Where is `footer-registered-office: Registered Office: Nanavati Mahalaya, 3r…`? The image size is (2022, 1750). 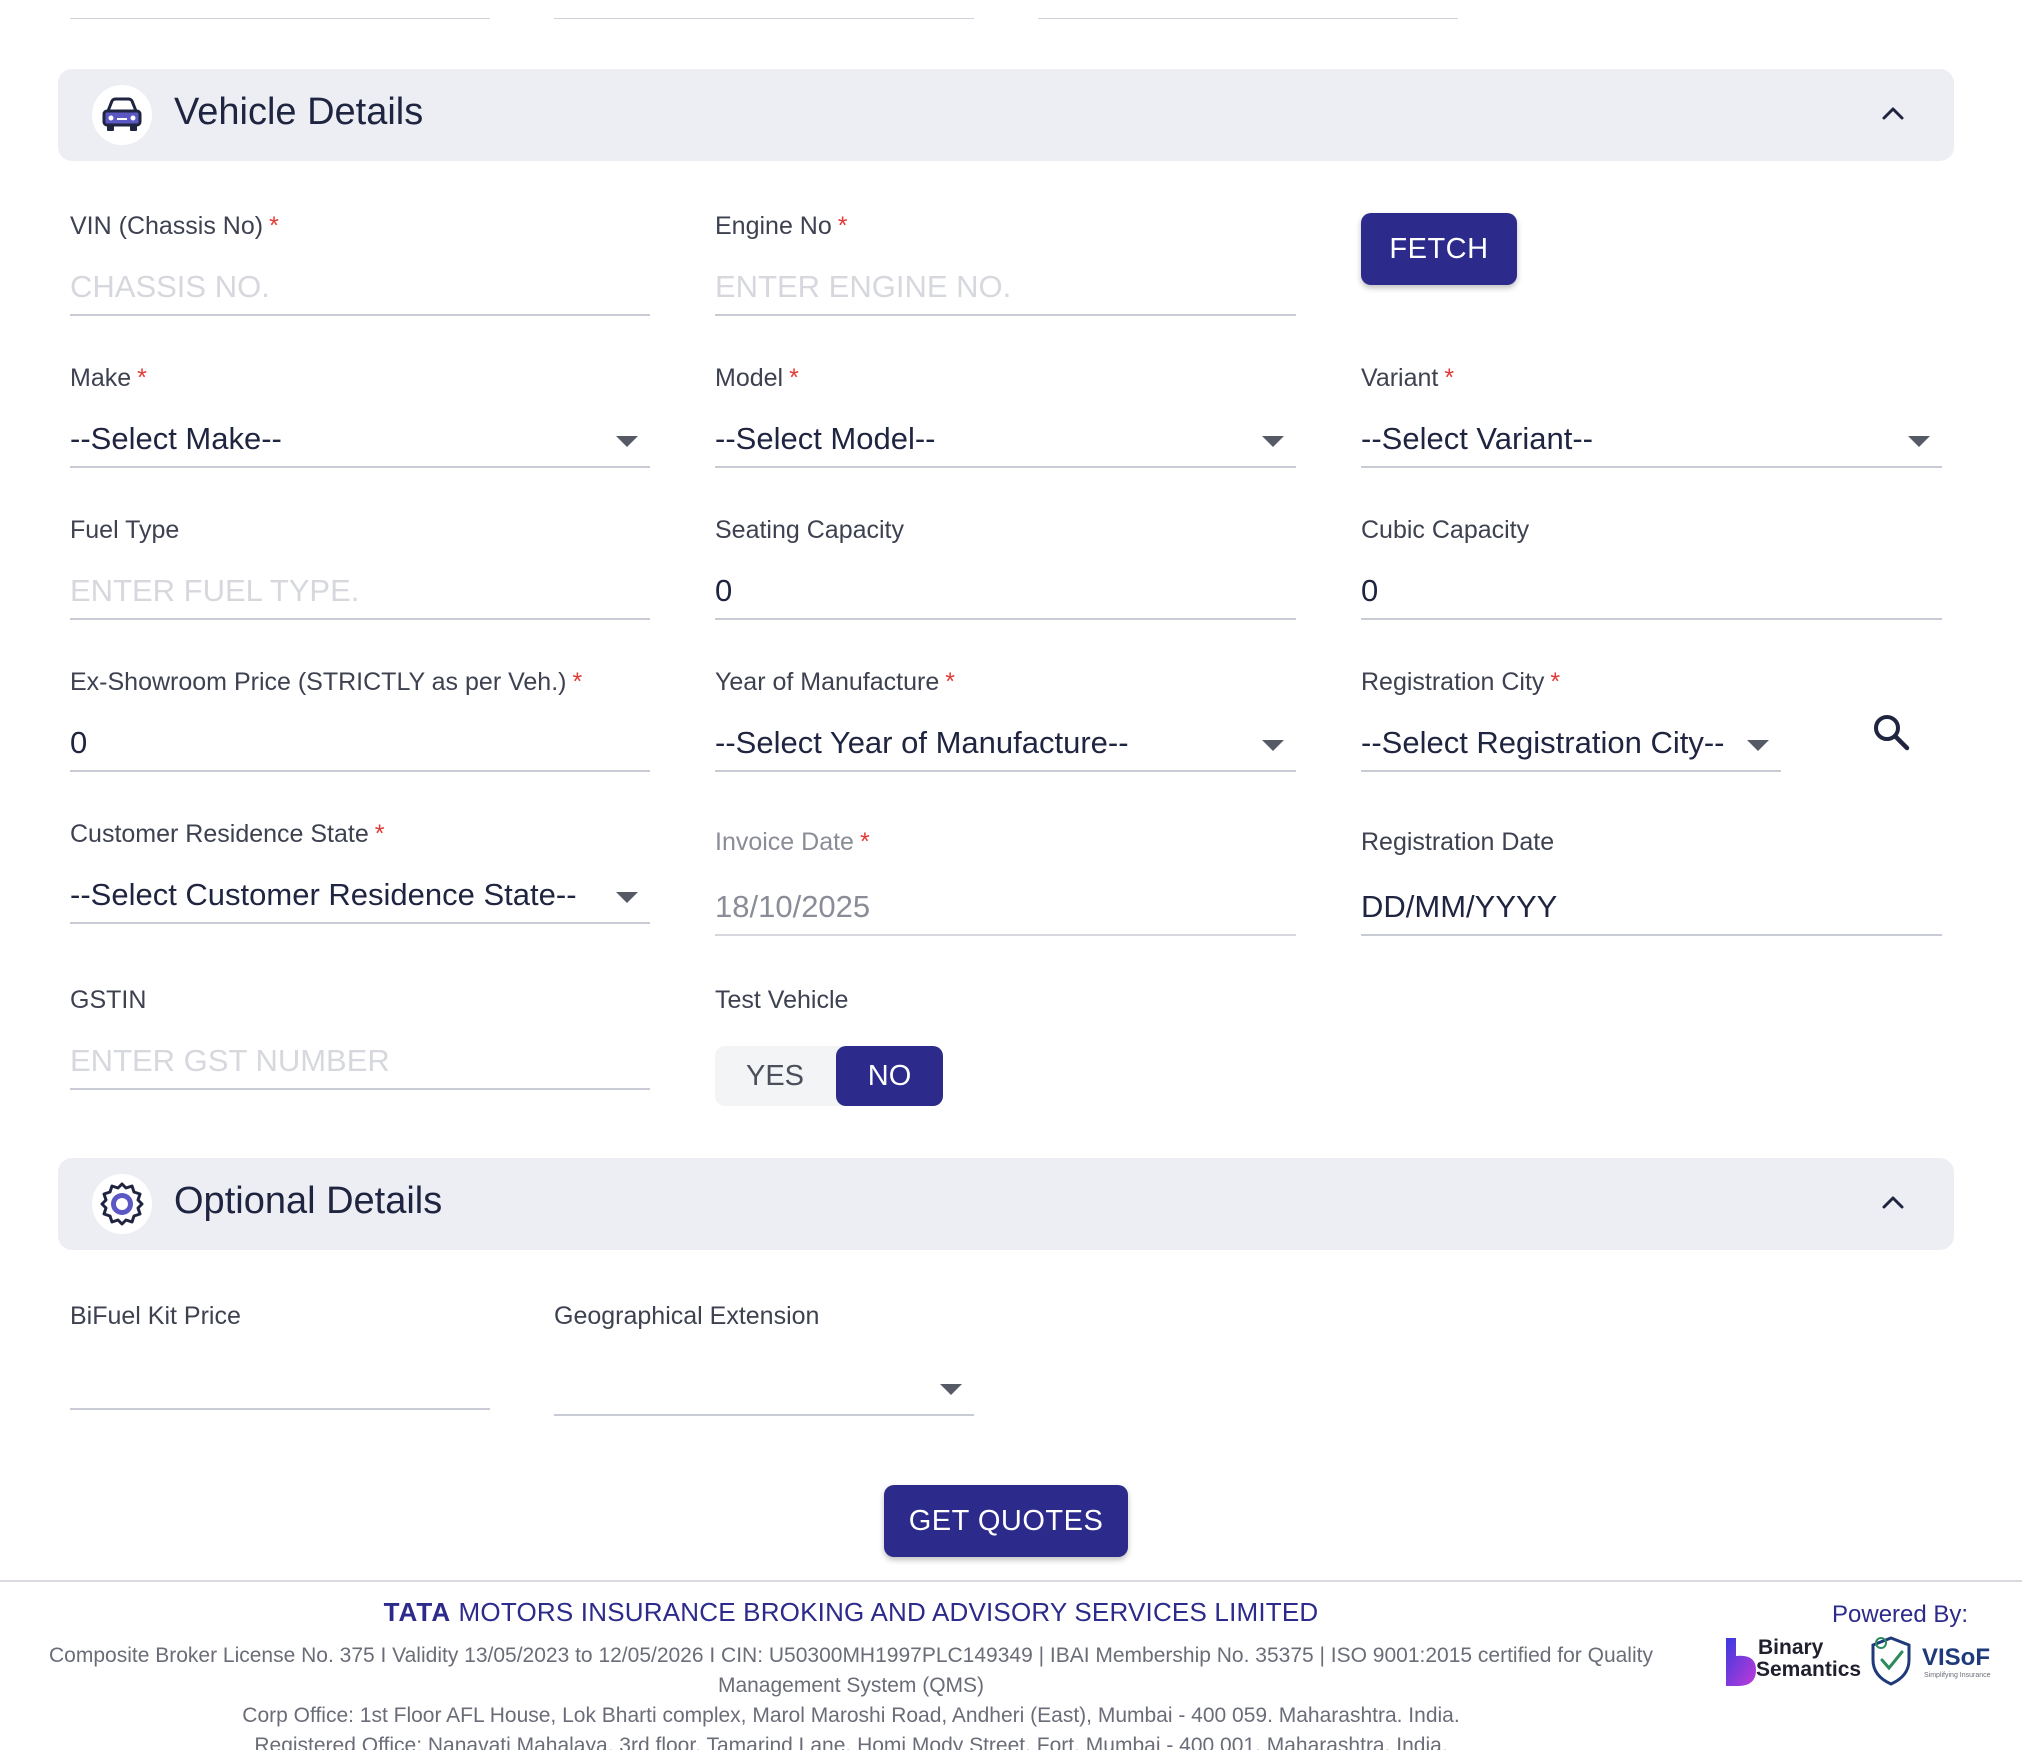
footer-registered-office: Registered Office: Nanavati Mahalaya, 3r… is located at coordinates (851, 1742).